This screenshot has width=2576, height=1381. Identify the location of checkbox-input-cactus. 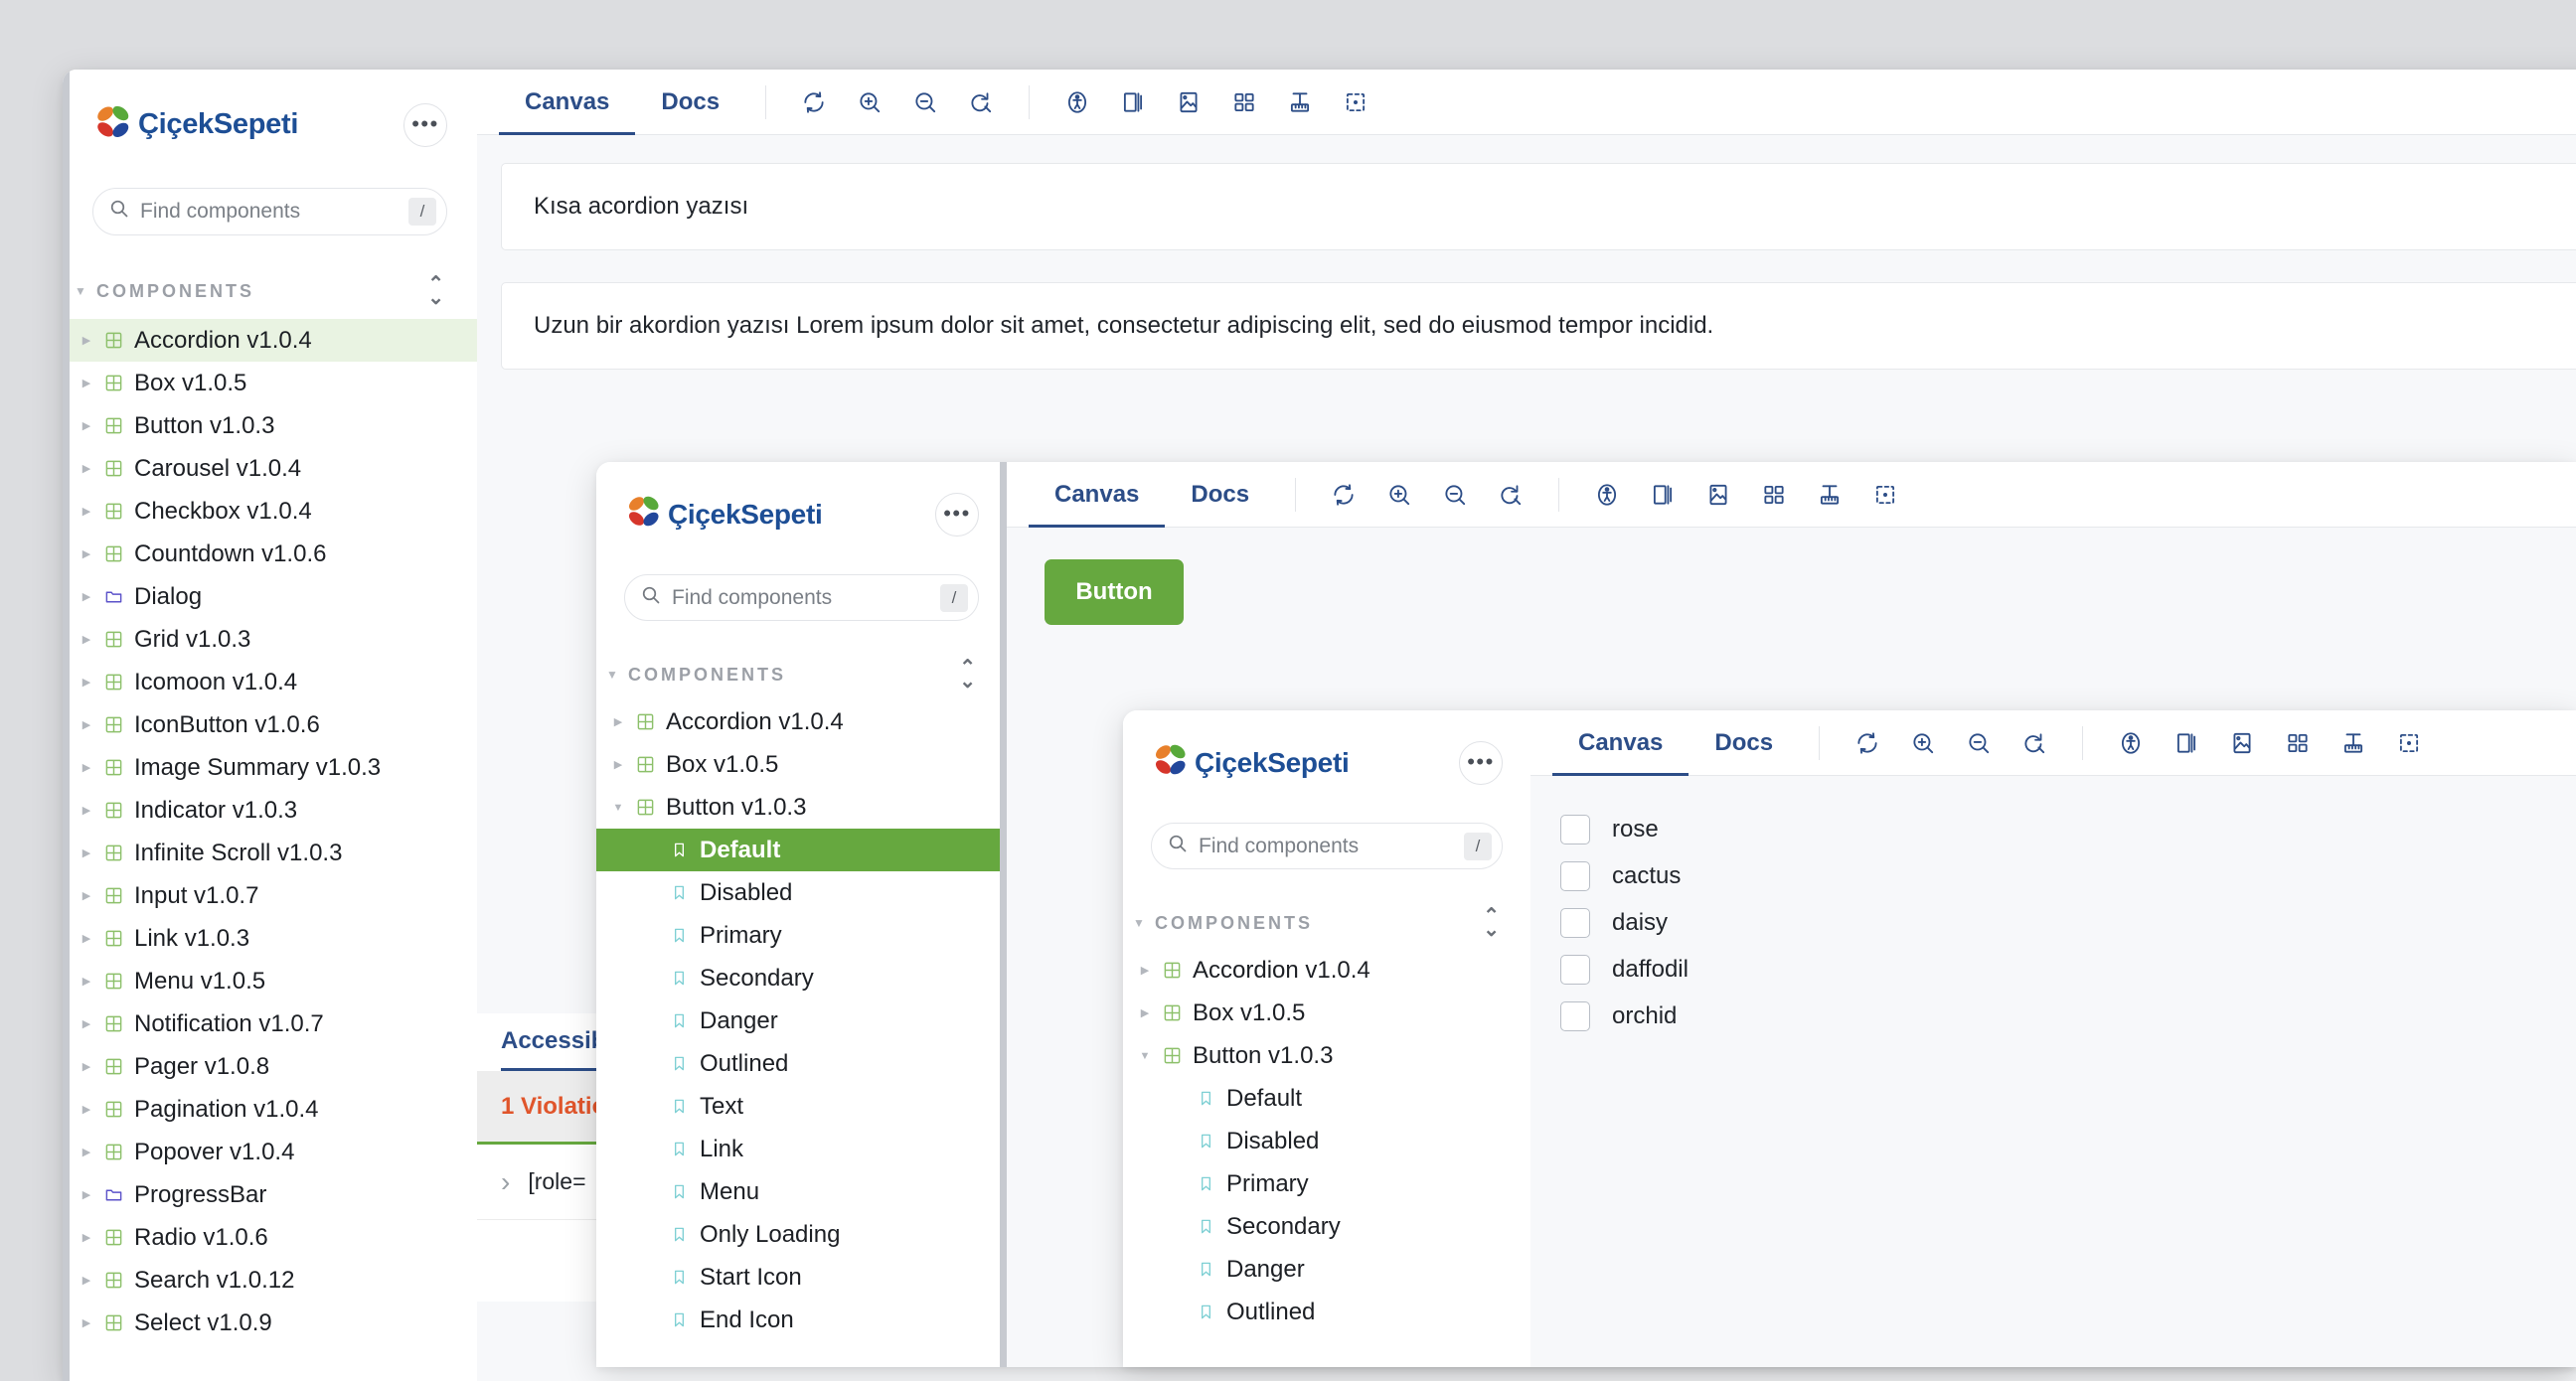
(1575, 875).